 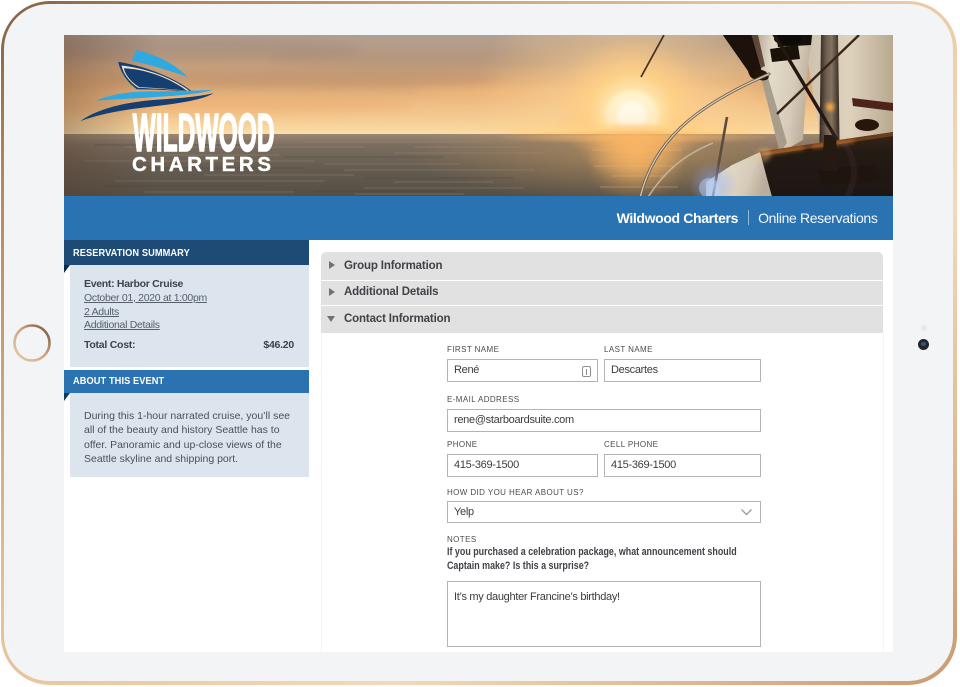 What do you see at coordinates (201, 164) in the screenshot?
I see `svg-text: CHARTERS` at bounding box center [201, 164].